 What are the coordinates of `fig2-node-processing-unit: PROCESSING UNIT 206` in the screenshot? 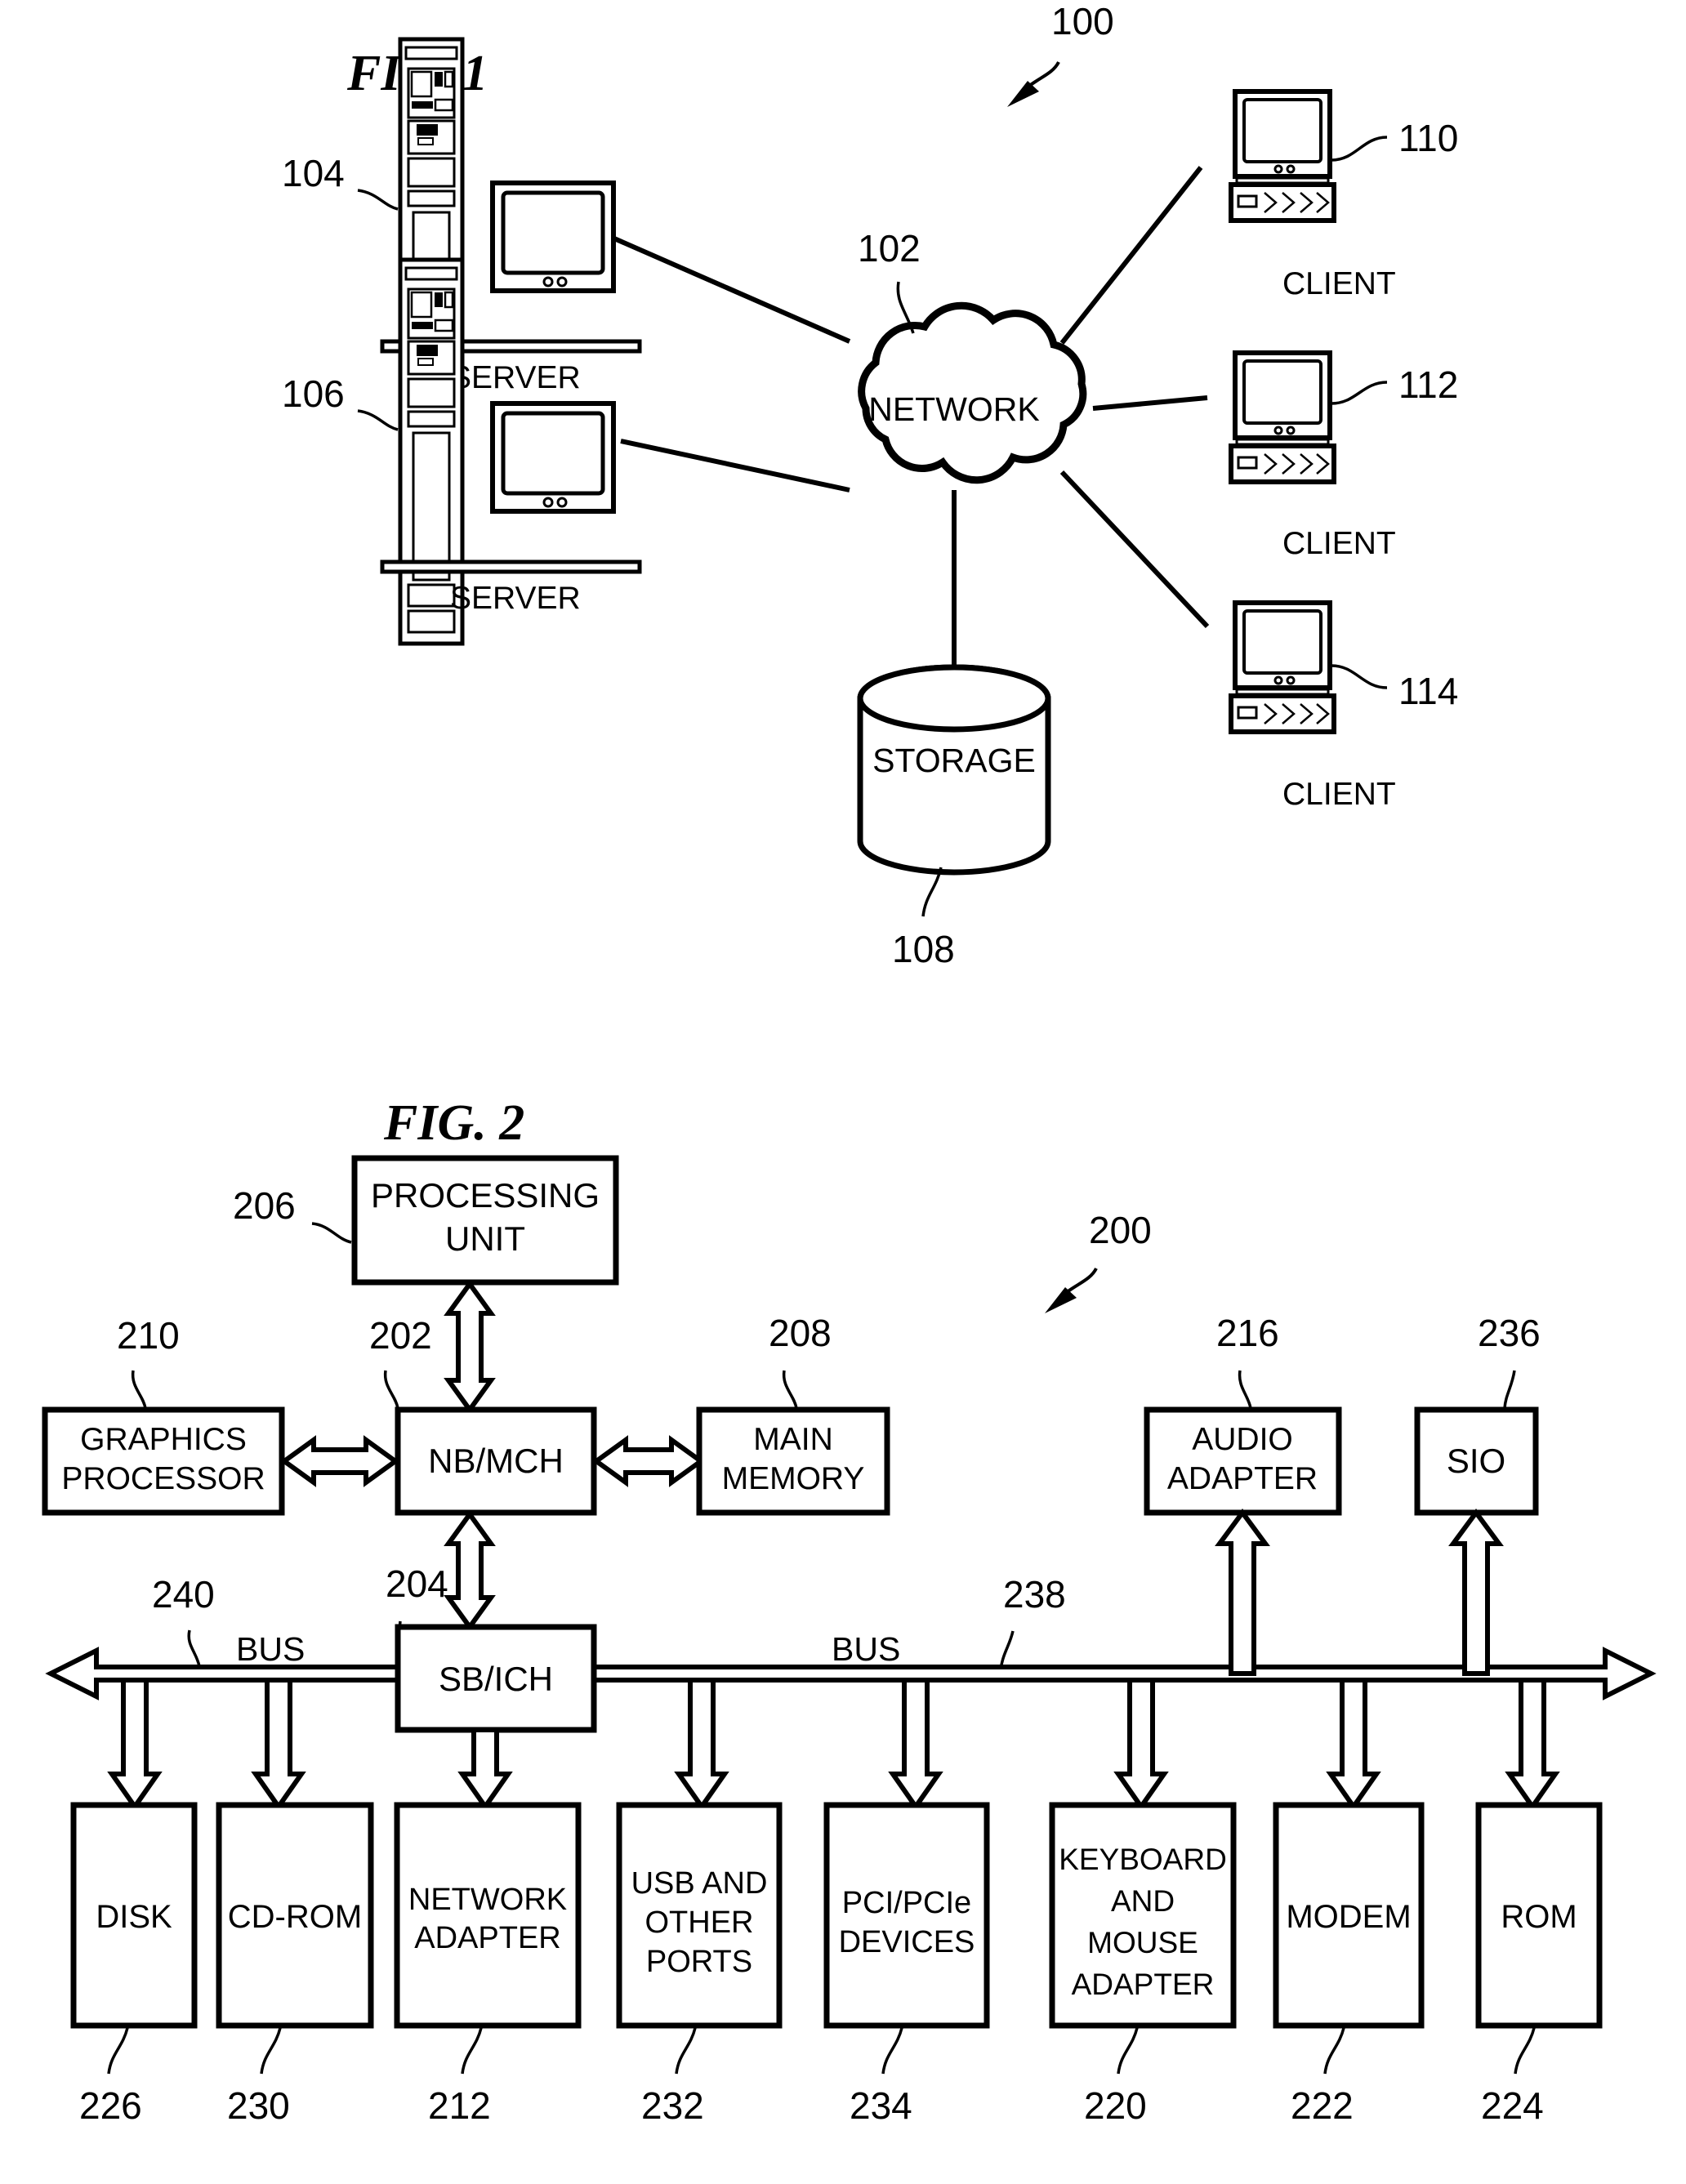 It's located at (426, 1221).